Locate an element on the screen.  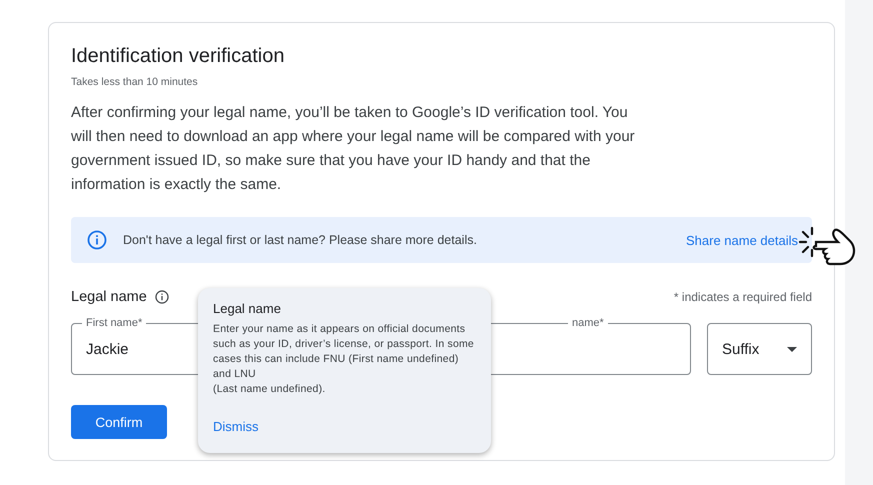
legal-name-label: Legal name is located at coordinates (109, 297).